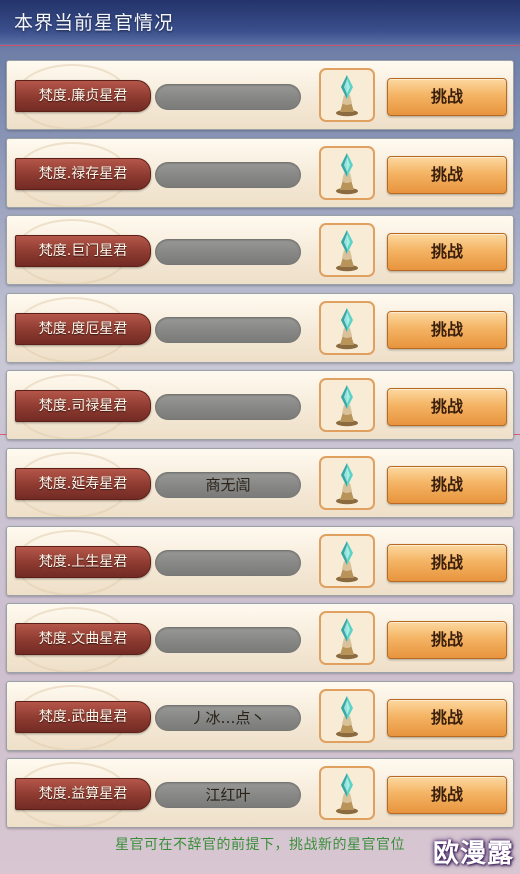  What do you see at coordinates (83, 483) in the screenshot?
I see `official-title-banner: 梵度.延寿星君` at bounding box center [83, 483].